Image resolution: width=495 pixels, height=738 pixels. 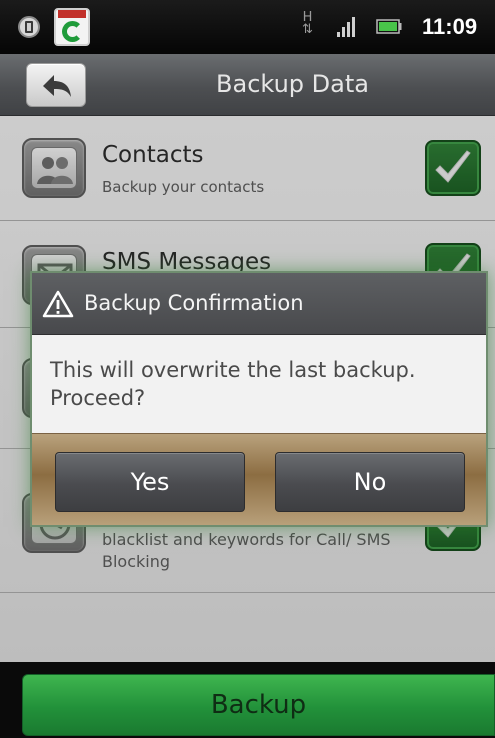 What do you see at coordinates (258, 705) in the screenshot?
I see `backup-button: Backup` at bounding box center [258, 705].